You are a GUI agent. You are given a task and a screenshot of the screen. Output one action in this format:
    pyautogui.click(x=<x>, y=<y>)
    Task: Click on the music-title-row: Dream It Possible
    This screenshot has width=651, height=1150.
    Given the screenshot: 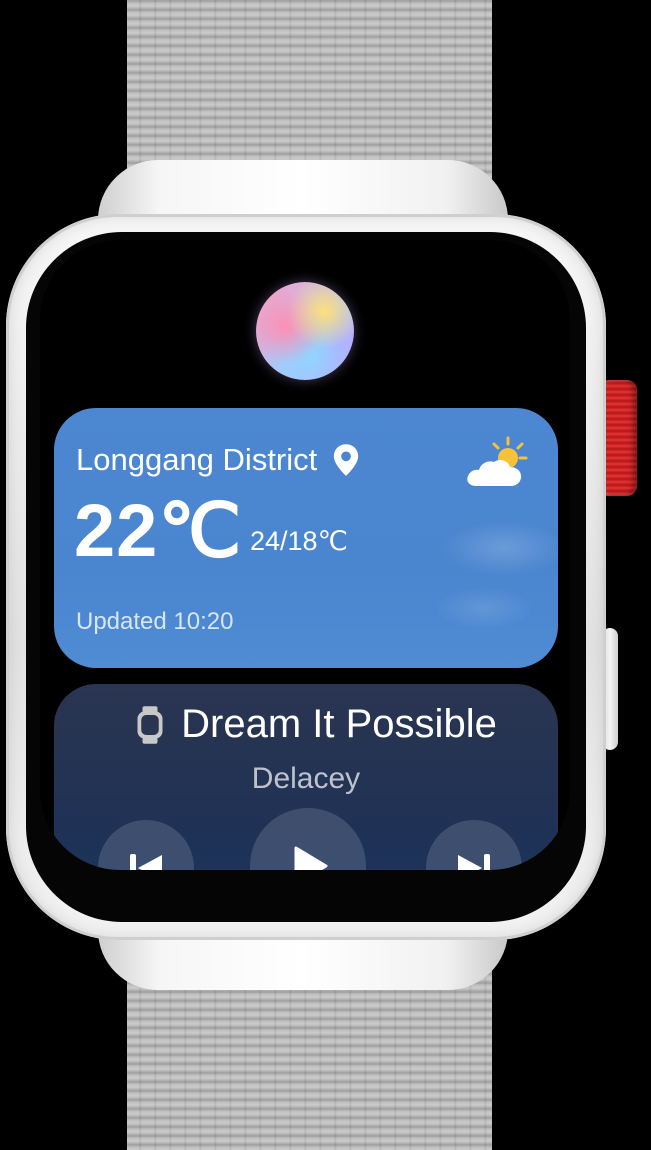 What is the action you would take?
    pyautogui.click(x=306, y=724)
    